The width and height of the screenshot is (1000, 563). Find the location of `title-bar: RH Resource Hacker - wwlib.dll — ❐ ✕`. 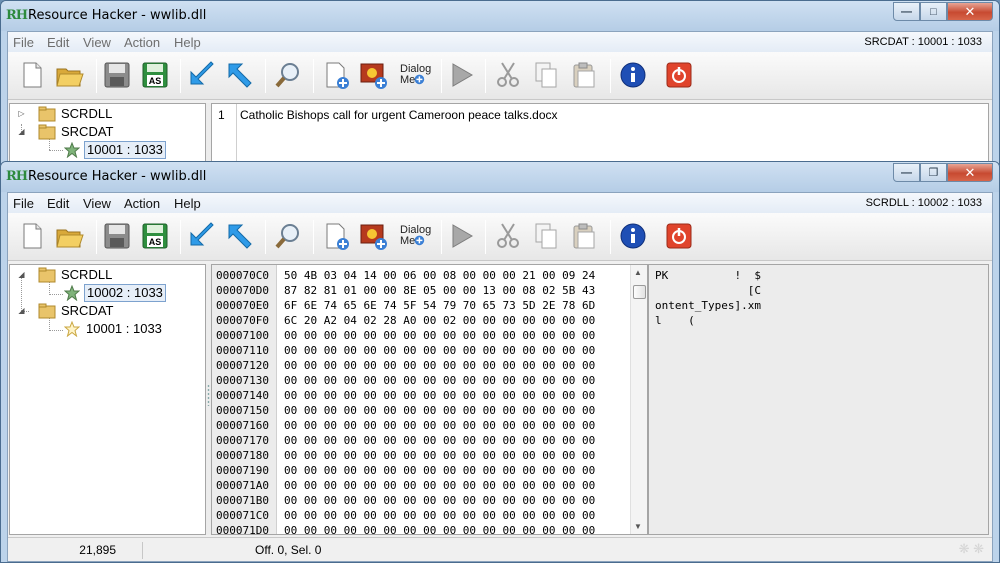

title-bar: RH Resource Hacker - wwlib.dll — ❐ ✕ is located at coordinates (500, 177).